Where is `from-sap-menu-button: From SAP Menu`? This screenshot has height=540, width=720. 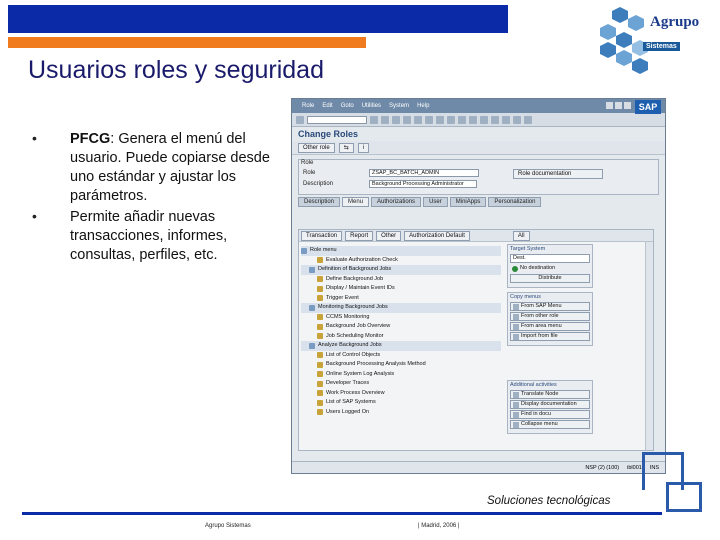
from-sap-menu-button: From SAP Menu is located at coordinates (550, 306).